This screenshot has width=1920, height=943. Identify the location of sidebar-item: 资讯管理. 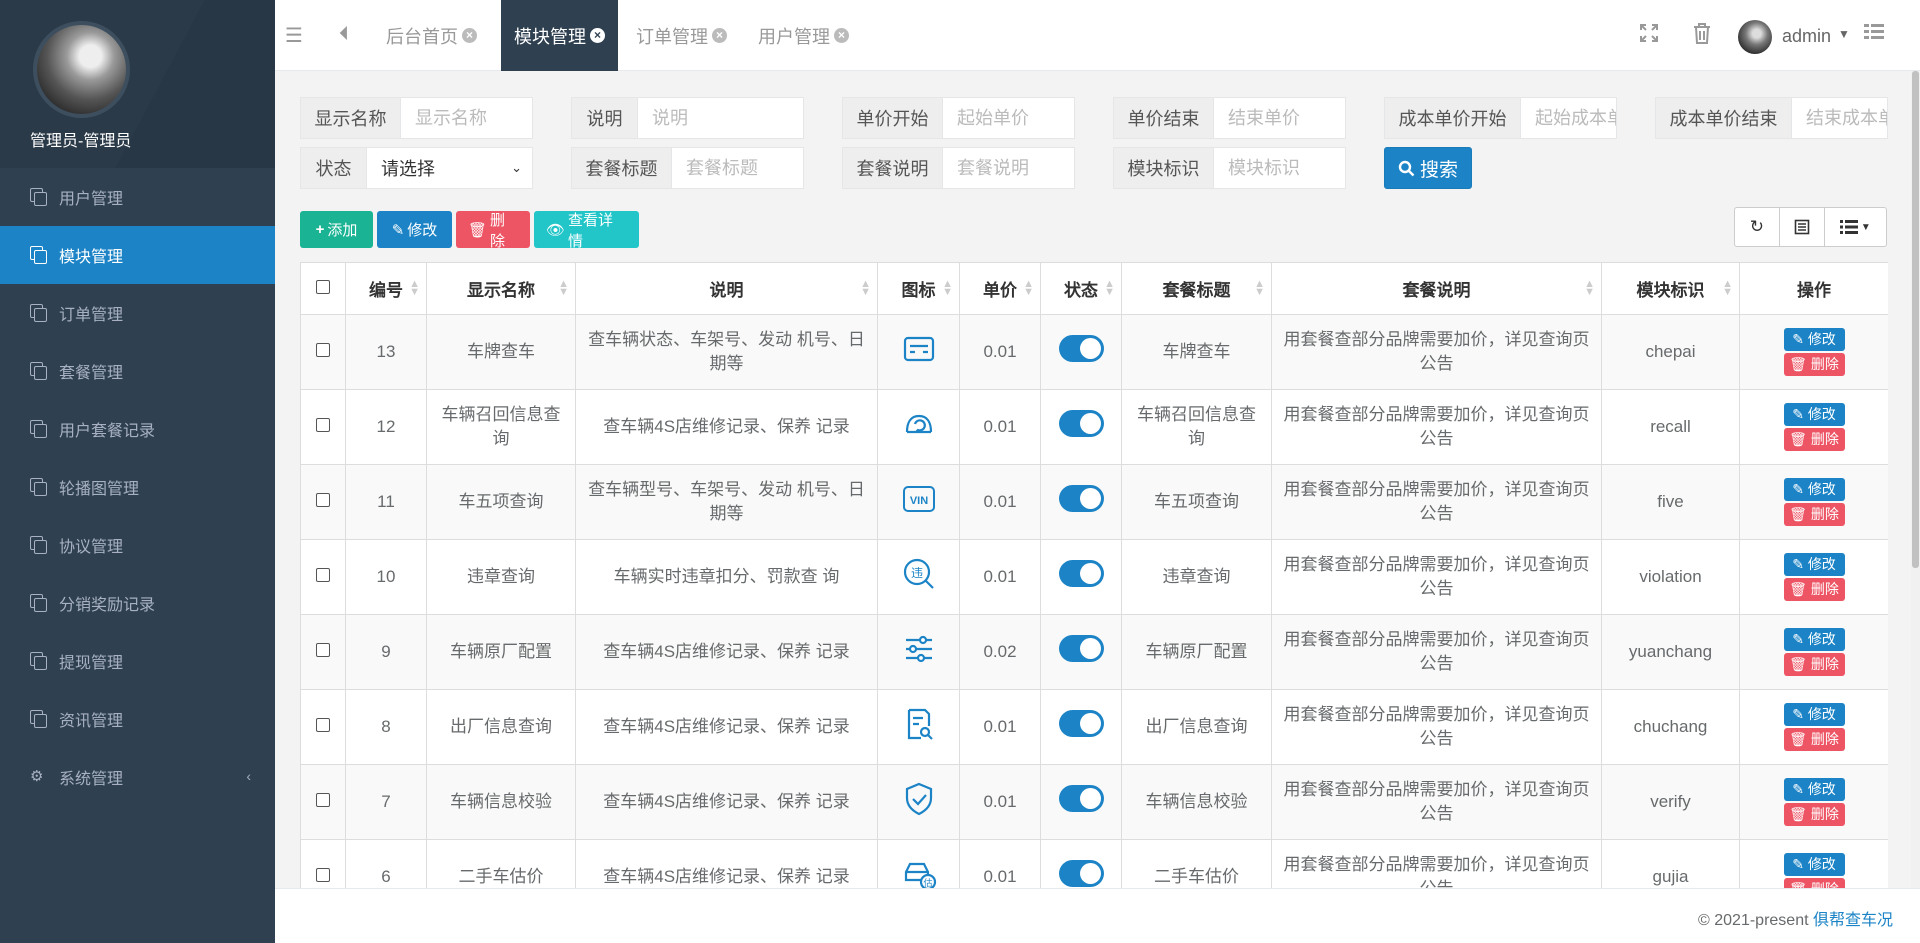
(137, 719).